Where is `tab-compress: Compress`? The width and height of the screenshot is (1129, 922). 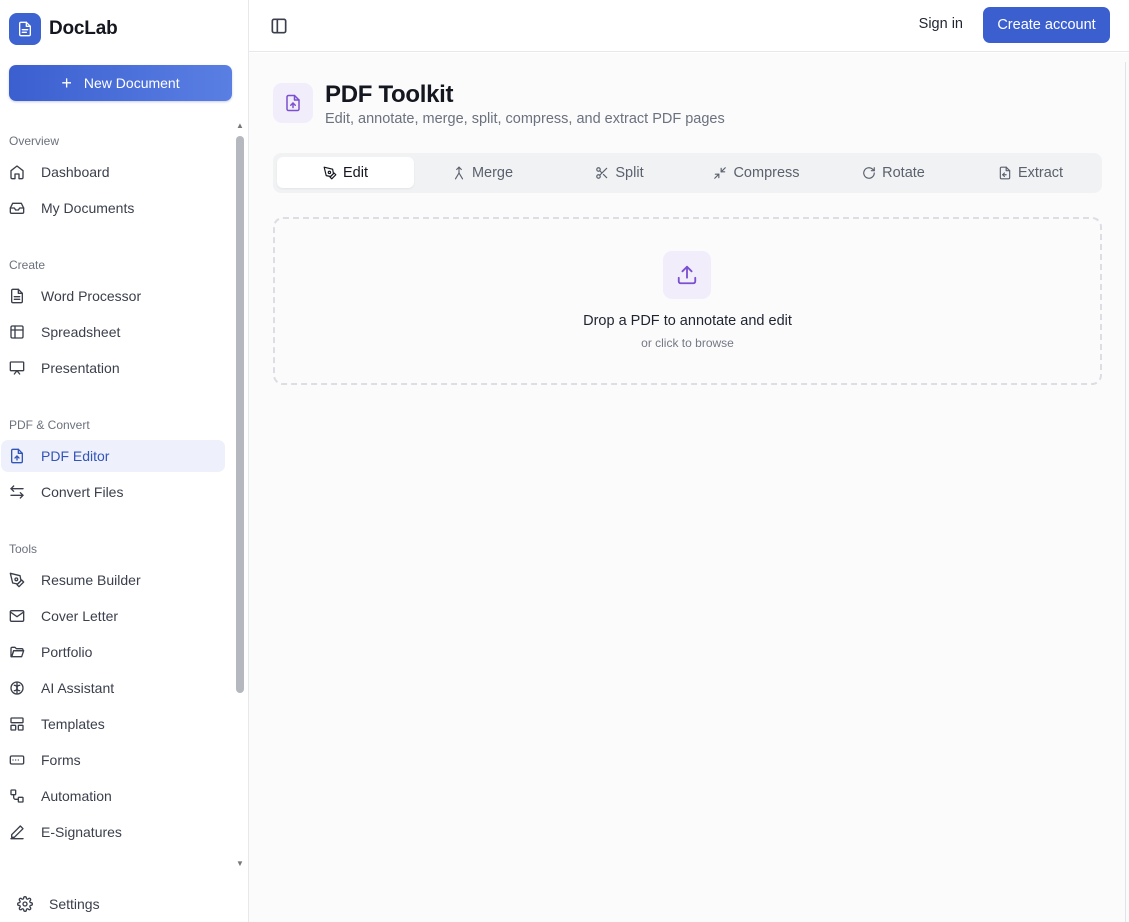
tab-compress: Compress is located at coordinates (756, 172).